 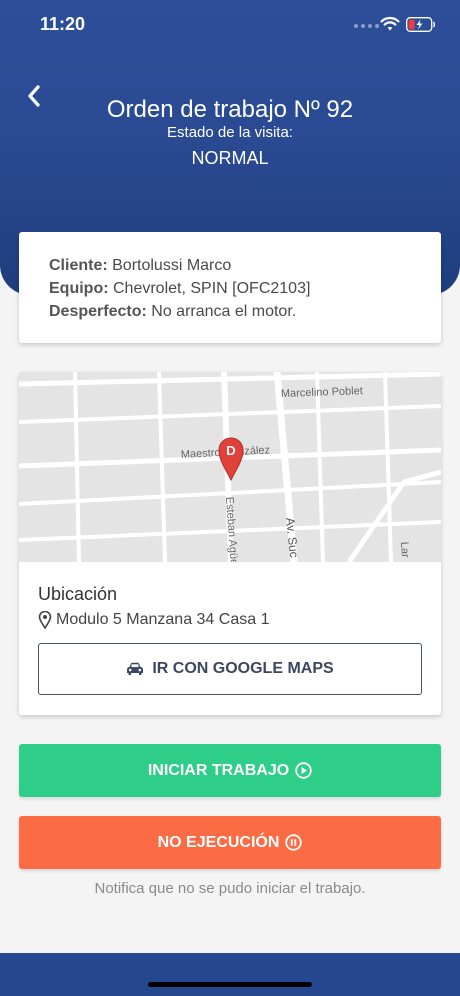 What do you see at coordinates (303, 770) in the screenshot?
I see `play-circle-icon` at bounding box center [303, 770].